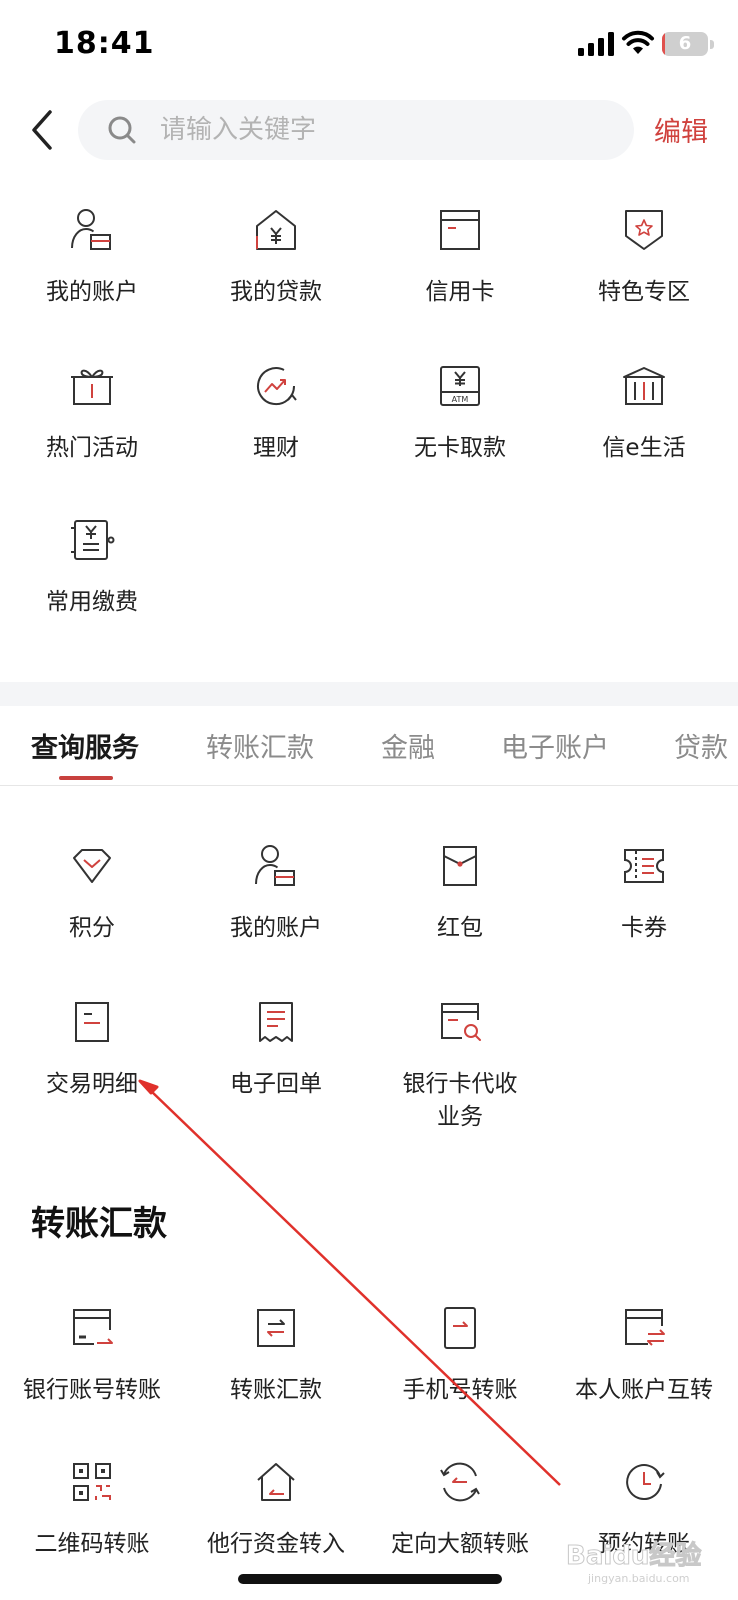  Describe the element at coordinates (92, 292) in the screenshot. I see `quick-menu-label: 我的账户` at that location.